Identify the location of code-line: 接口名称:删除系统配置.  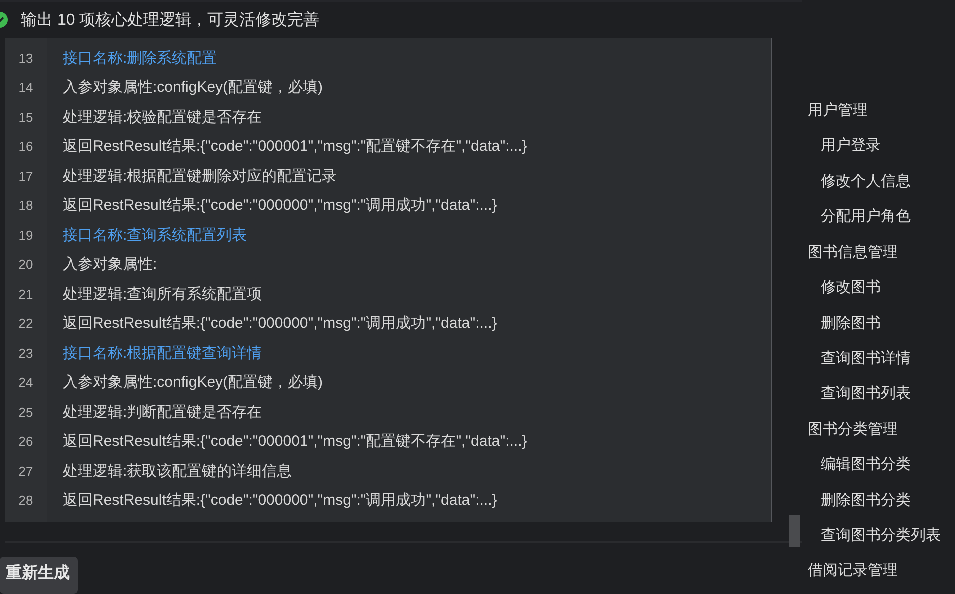
(140, 58).